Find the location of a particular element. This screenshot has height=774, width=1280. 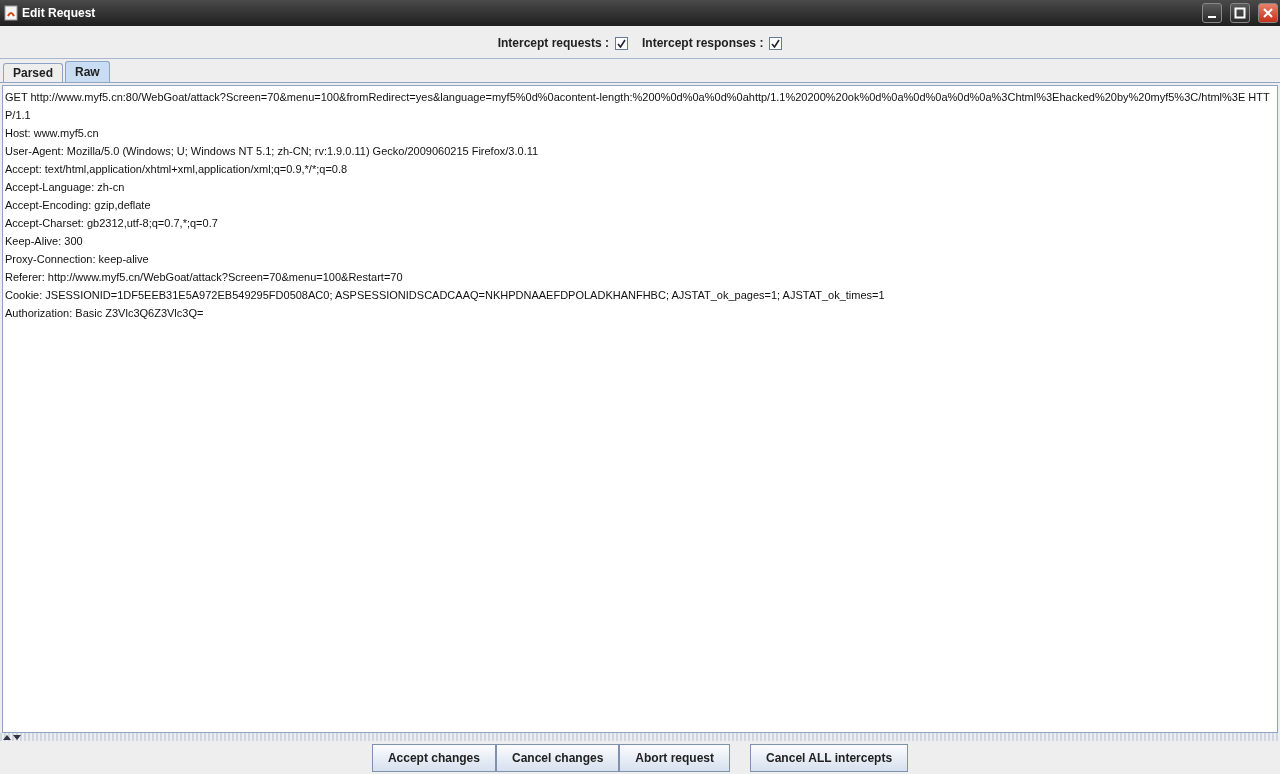

action-button: Cancel changes is located at coordinates (557, 757).